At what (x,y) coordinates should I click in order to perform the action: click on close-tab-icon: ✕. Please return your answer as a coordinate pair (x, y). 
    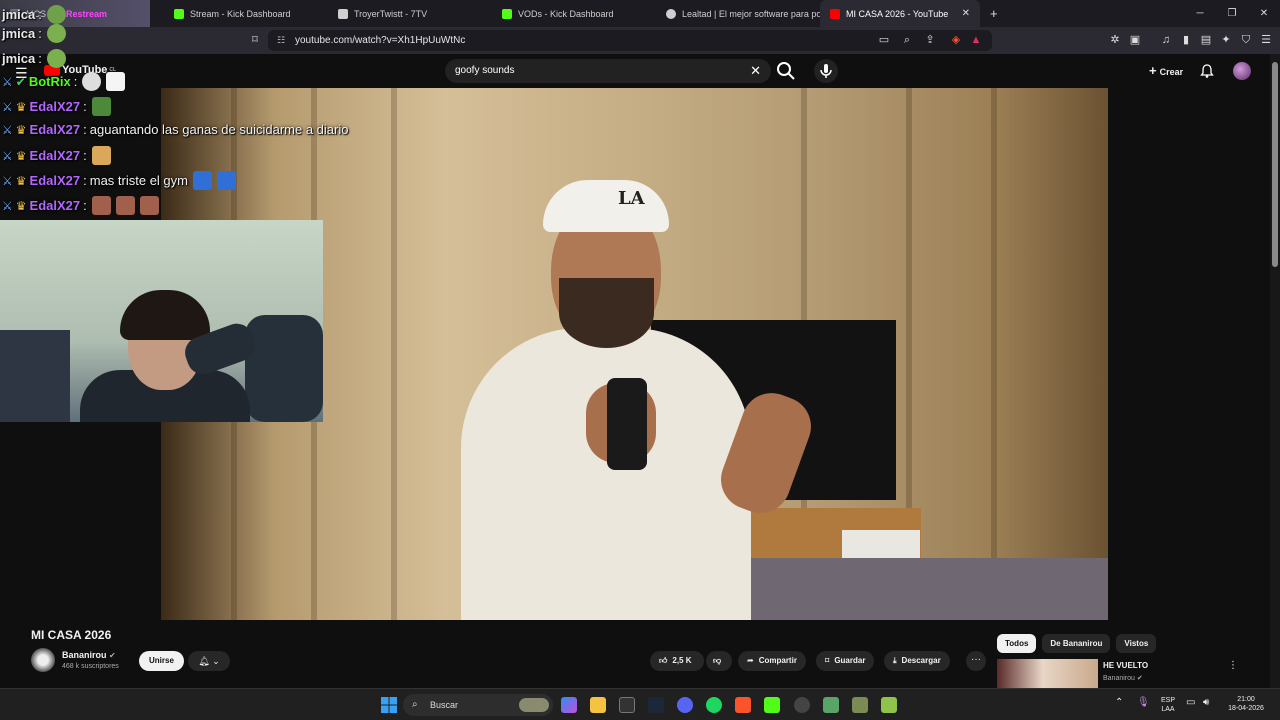
    Looking at the image, I should click on (966, 13).